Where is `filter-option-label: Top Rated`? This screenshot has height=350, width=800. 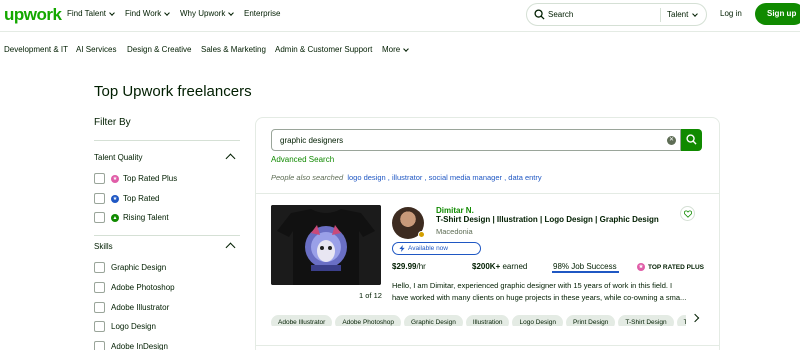 filter-option-label: Top Rated is located at coordinates (141, 198).